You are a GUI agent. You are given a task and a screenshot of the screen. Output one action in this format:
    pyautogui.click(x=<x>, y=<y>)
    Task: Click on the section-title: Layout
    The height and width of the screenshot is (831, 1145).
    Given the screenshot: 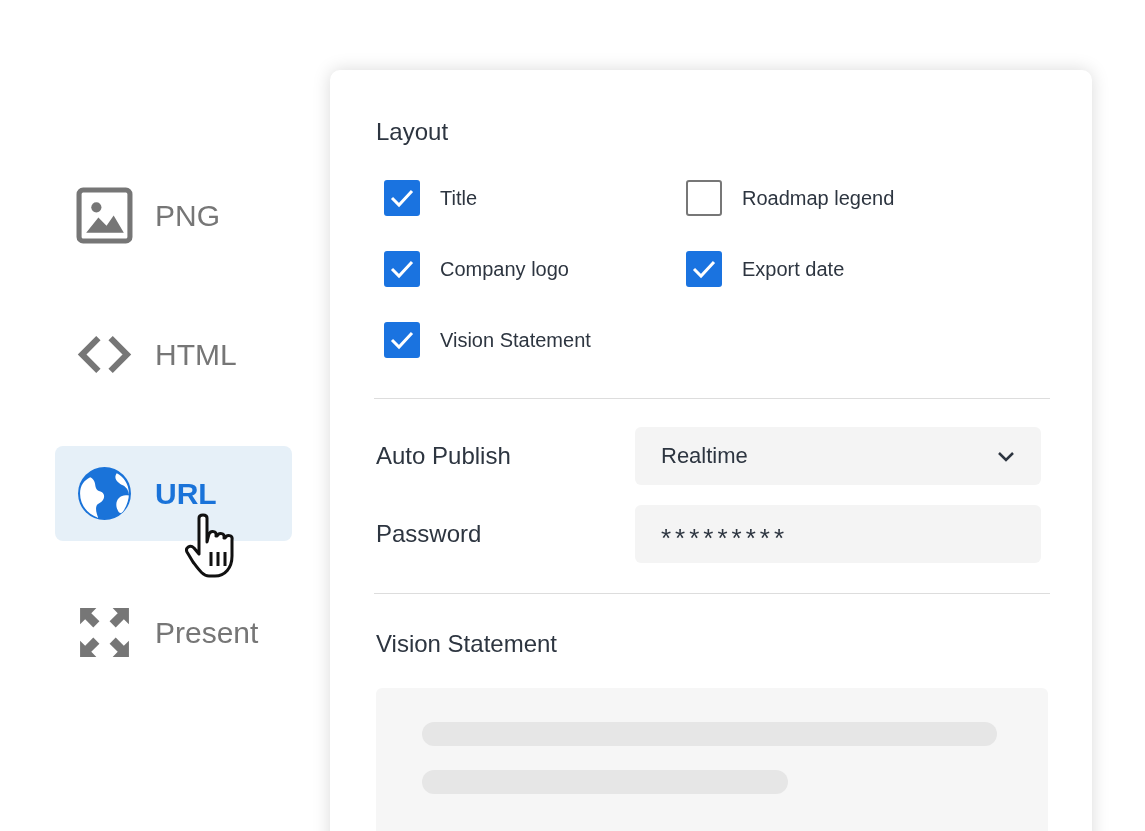 What is the action you would take?
    pyautogui.click(x=413, y=132)
    